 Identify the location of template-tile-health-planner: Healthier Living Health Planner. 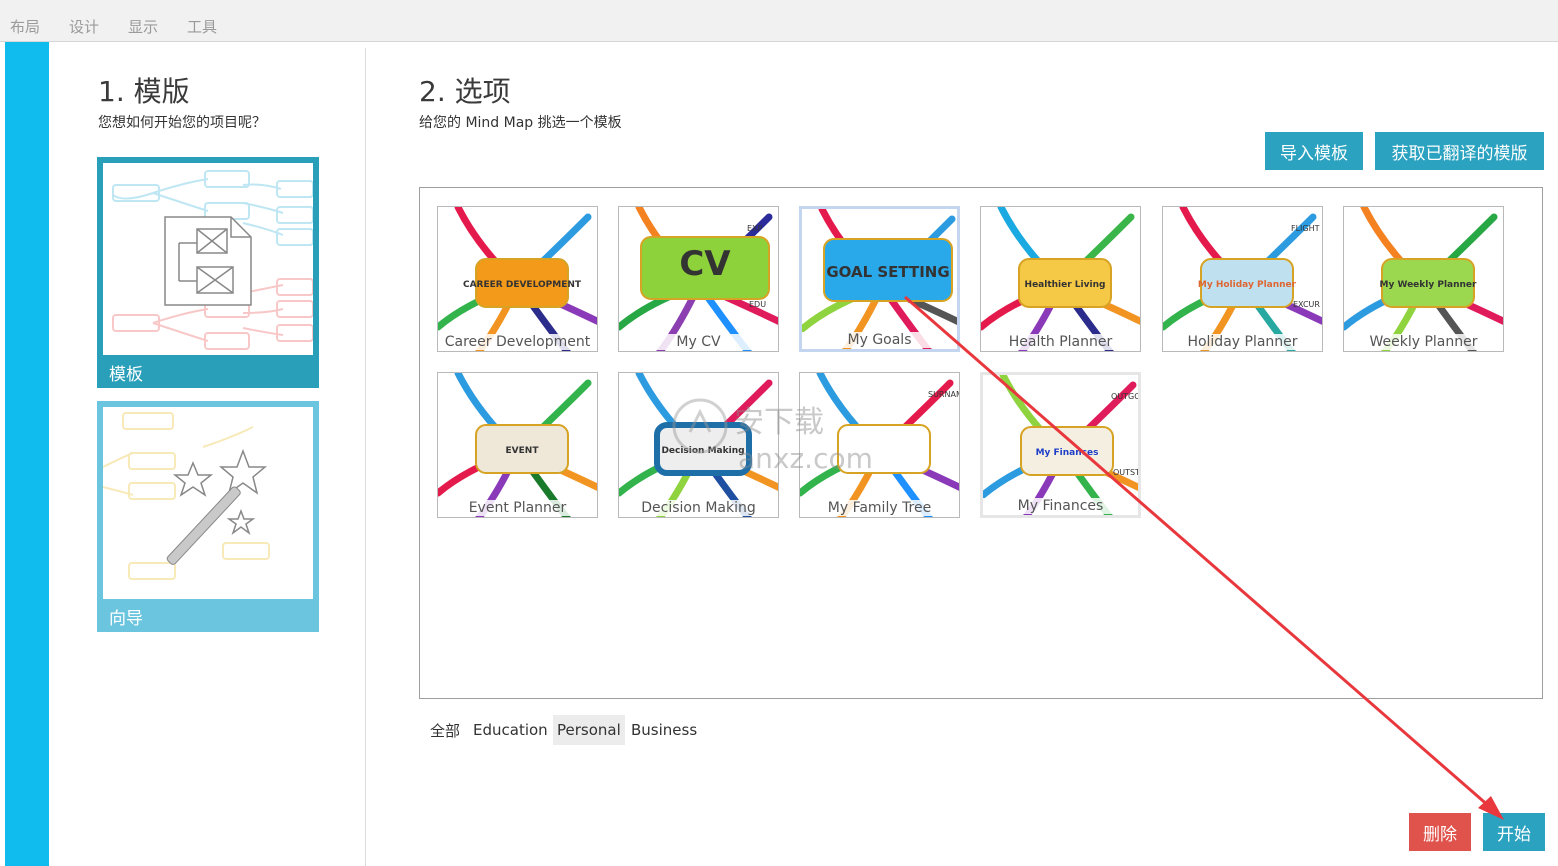
(1060, 279).